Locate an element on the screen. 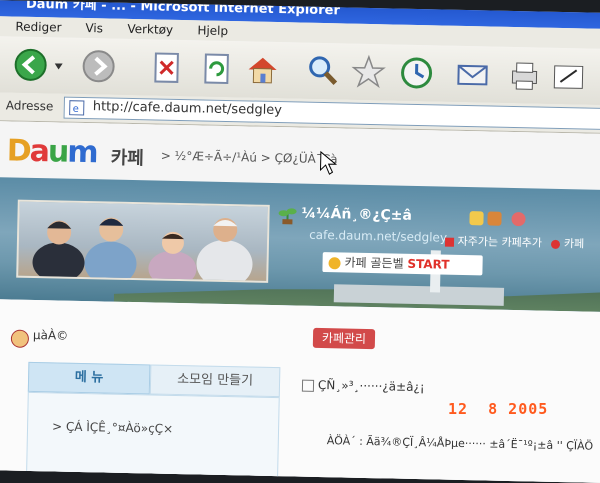 The width and height of the screenshot is (600, 483). address-label: Adresse is located at coordinates (29, 106).